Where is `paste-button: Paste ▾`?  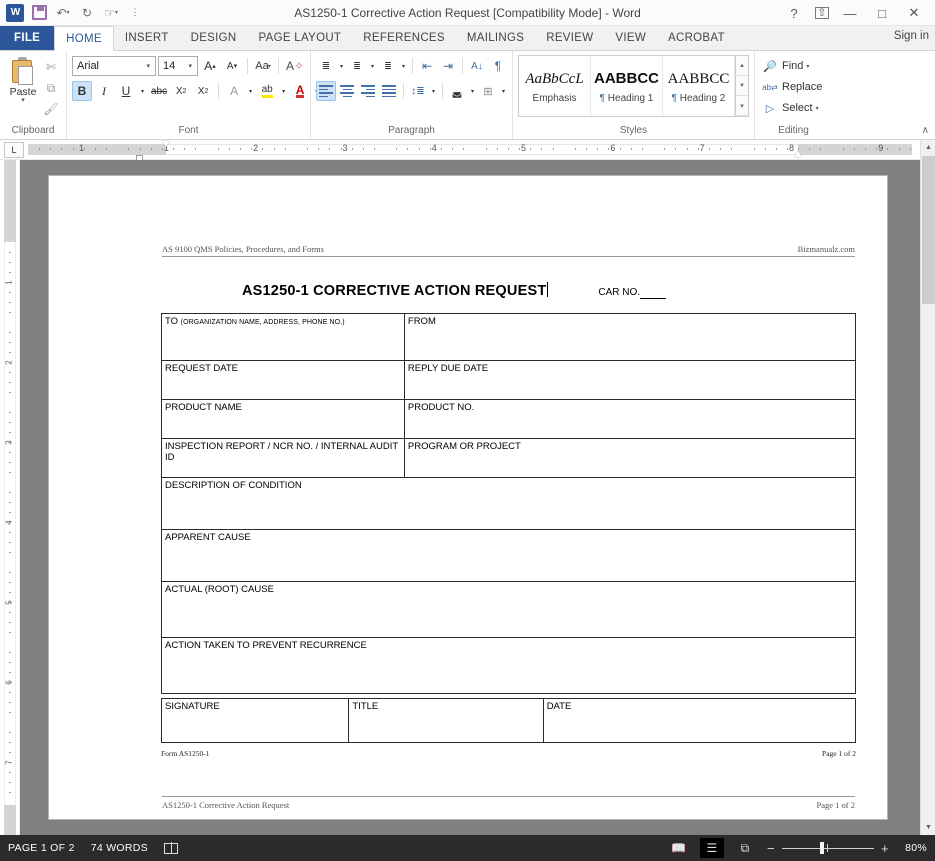 paste-button: Paste ▾ is located at coordinates (23, 79).